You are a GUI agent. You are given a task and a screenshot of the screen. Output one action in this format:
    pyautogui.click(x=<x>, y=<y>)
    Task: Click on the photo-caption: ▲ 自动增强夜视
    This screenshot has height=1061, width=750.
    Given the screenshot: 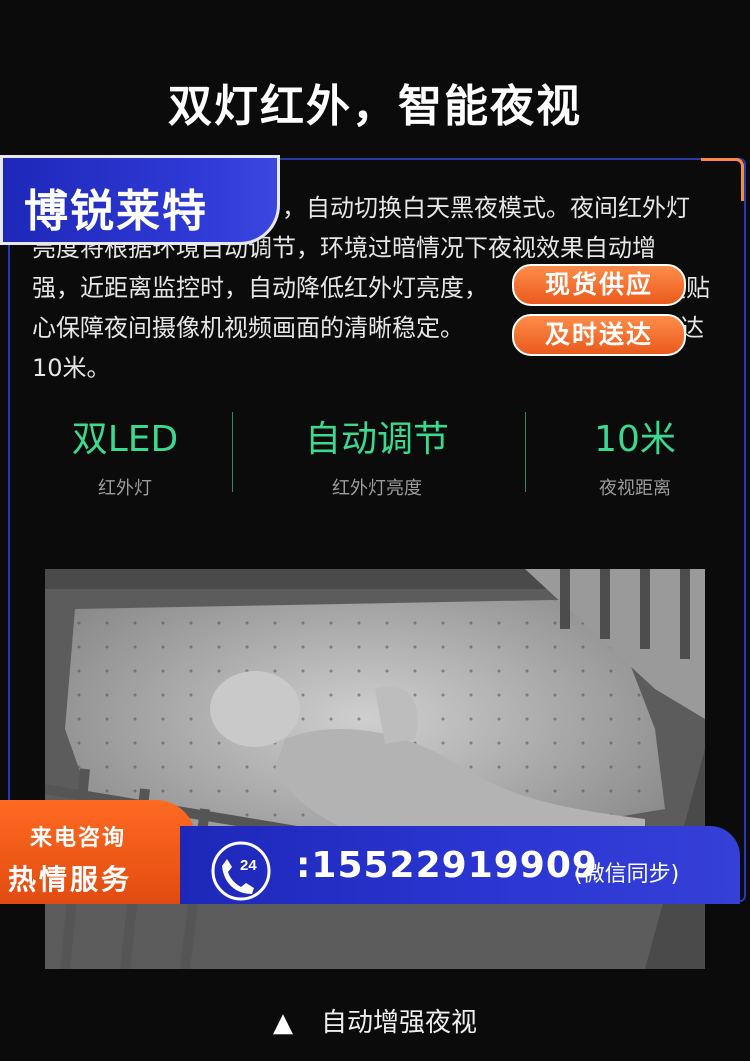 What is the action you would take?
    pyautogui.click(x=375, y=1020)
    